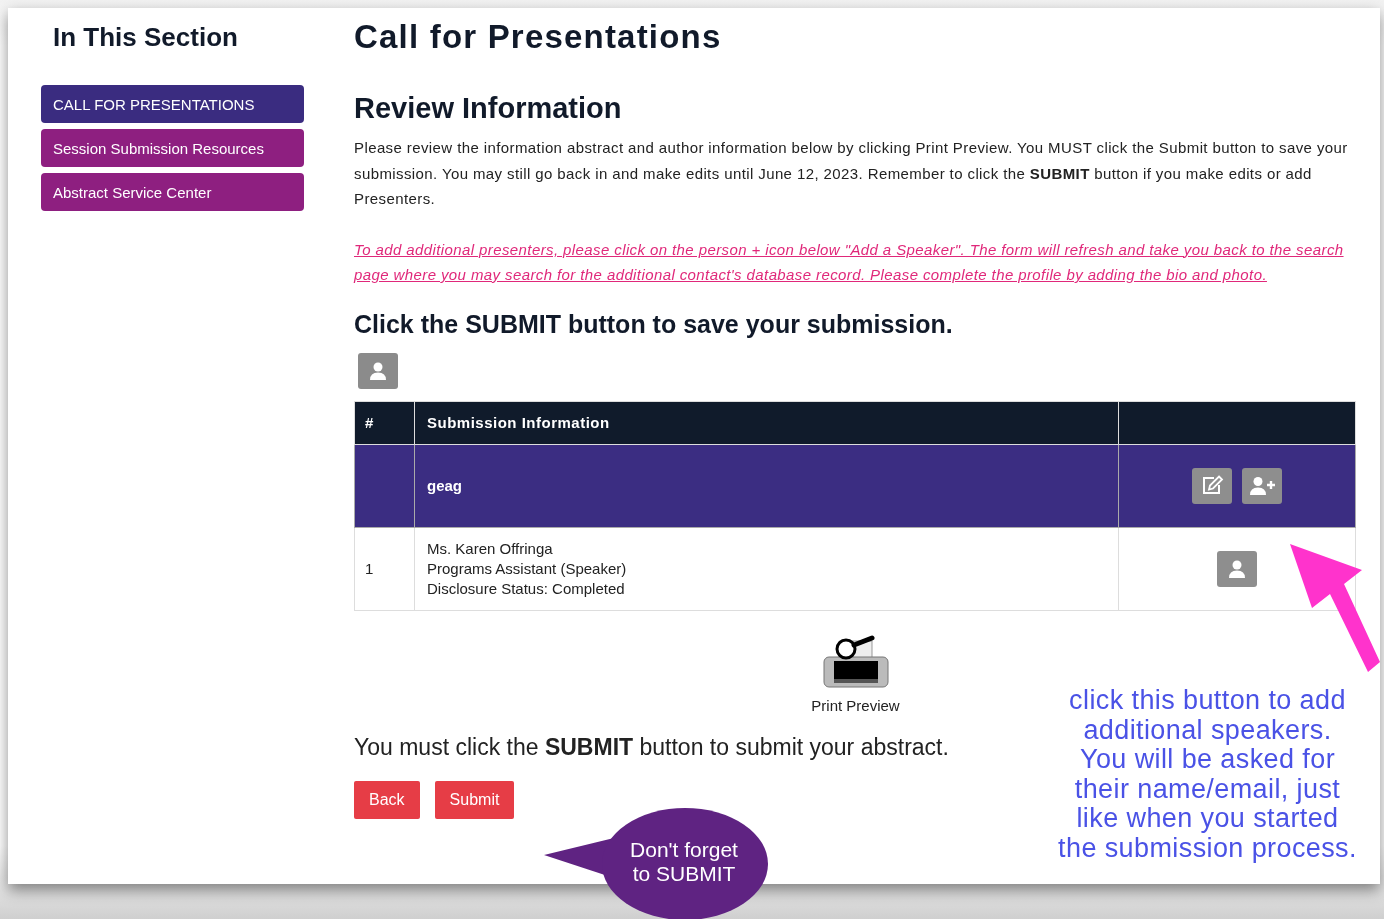  What do you see at coordinates (766, 568) in the screenshot?
I see `presenter-info: Ms. Karen Offringa Programs Assistant (Speaker) Disclosure Status: Completed` at bounding box center [766, 568].